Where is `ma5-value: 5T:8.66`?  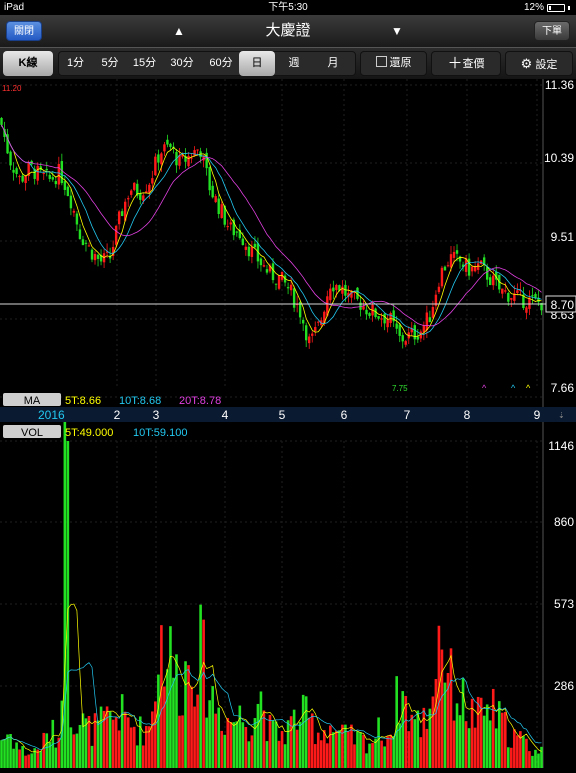
ma5-value: 5T:8.66 is located at coordinates (83, 401).